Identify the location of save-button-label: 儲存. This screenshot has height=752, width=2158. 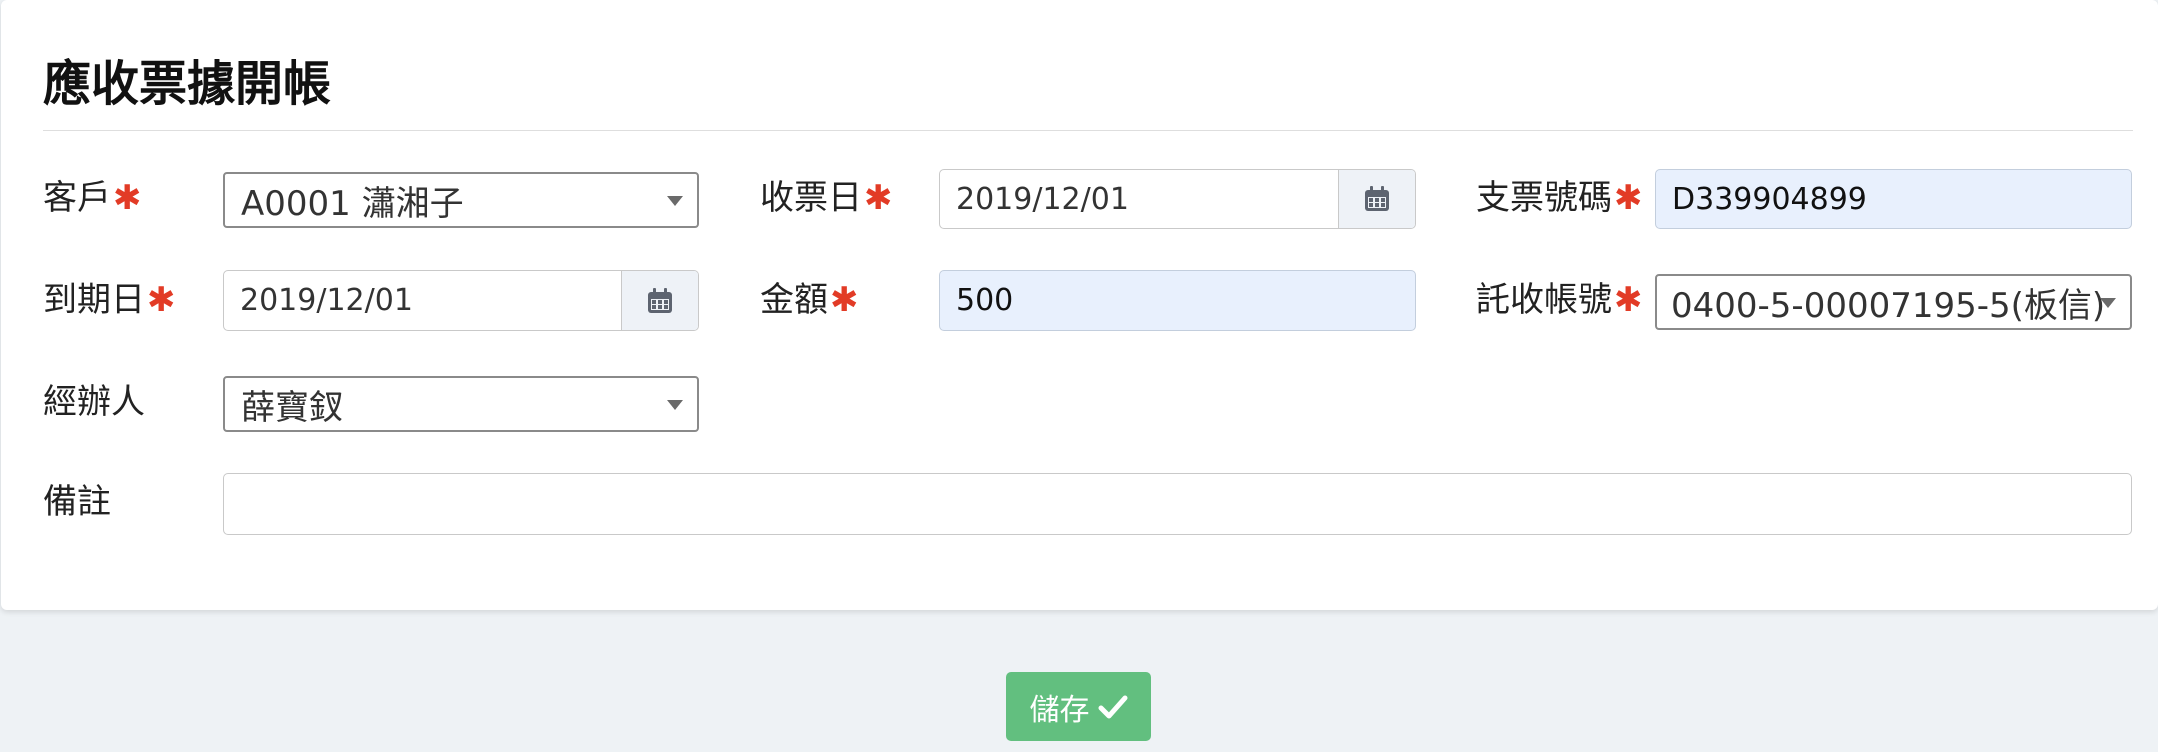
(1059, 710).